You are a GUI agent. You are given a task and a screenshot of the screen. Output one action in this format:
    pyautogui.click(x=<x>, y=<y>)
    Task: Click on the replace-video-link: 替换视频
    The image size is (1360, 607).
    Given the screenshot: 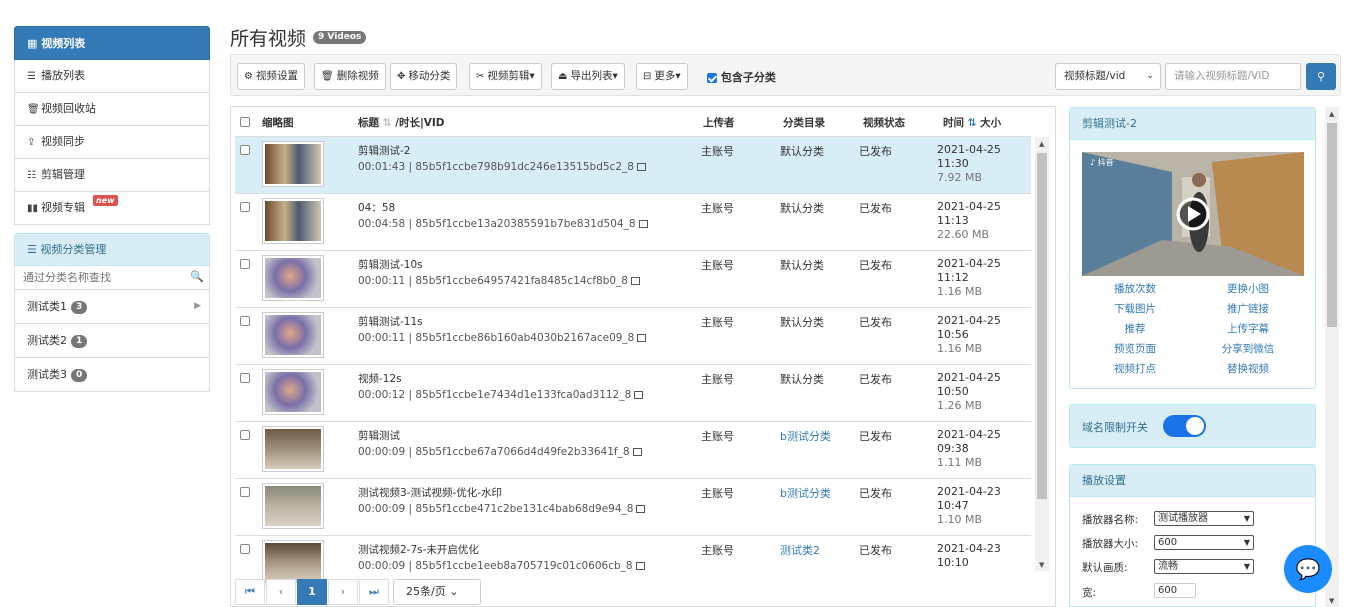 What is the action you would take?
    pyautogui.click(x=1248, y=368)
    